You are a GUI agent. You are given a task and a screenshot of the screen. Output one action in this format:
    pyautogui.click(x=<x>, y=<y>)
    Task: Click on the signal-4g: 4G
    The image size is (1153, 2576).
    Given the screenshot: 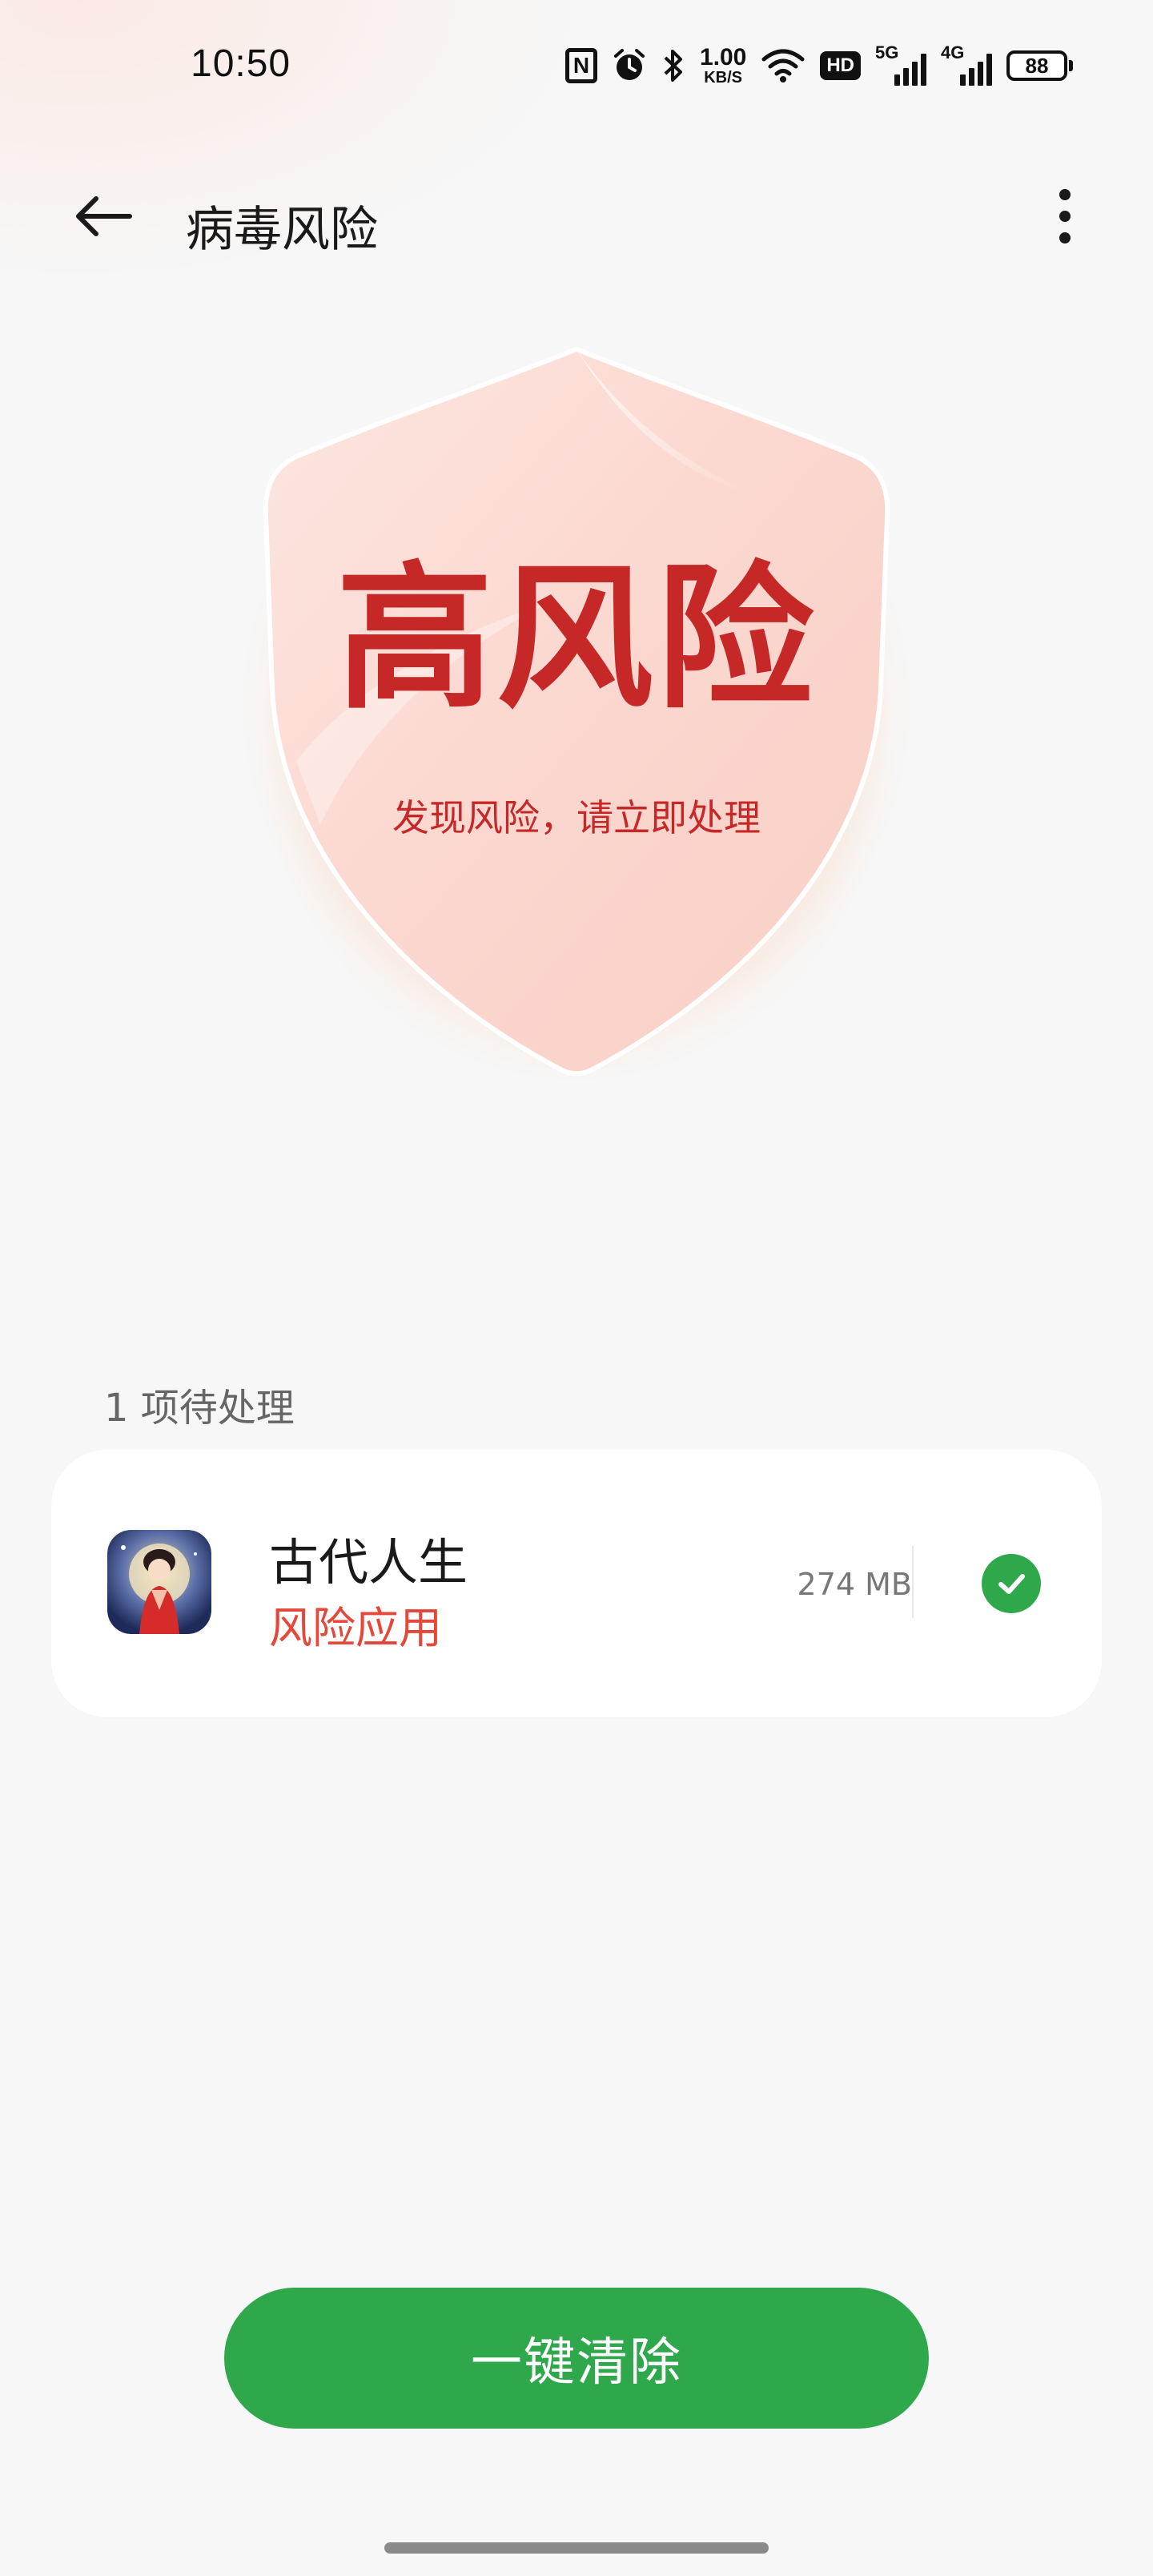 What is the action you would take?
    pyautogui.click(x=967, y=64)
    